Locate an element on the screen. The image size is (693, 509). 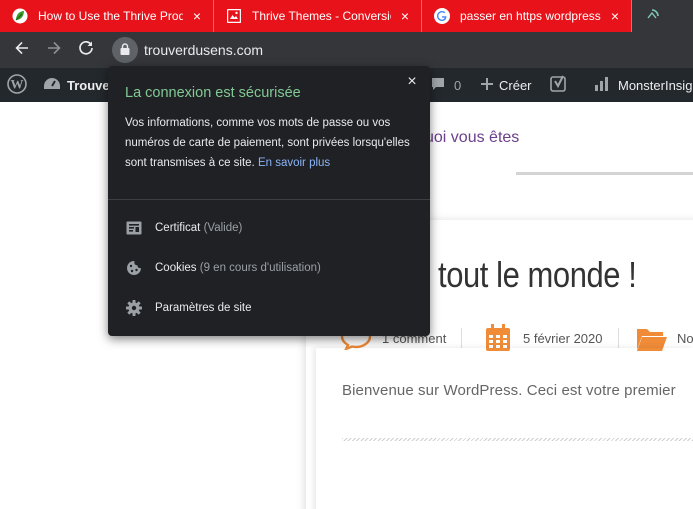
cookies-row: Cookies (9 en cours d'utilisation) is located at coordinates (269, 268).